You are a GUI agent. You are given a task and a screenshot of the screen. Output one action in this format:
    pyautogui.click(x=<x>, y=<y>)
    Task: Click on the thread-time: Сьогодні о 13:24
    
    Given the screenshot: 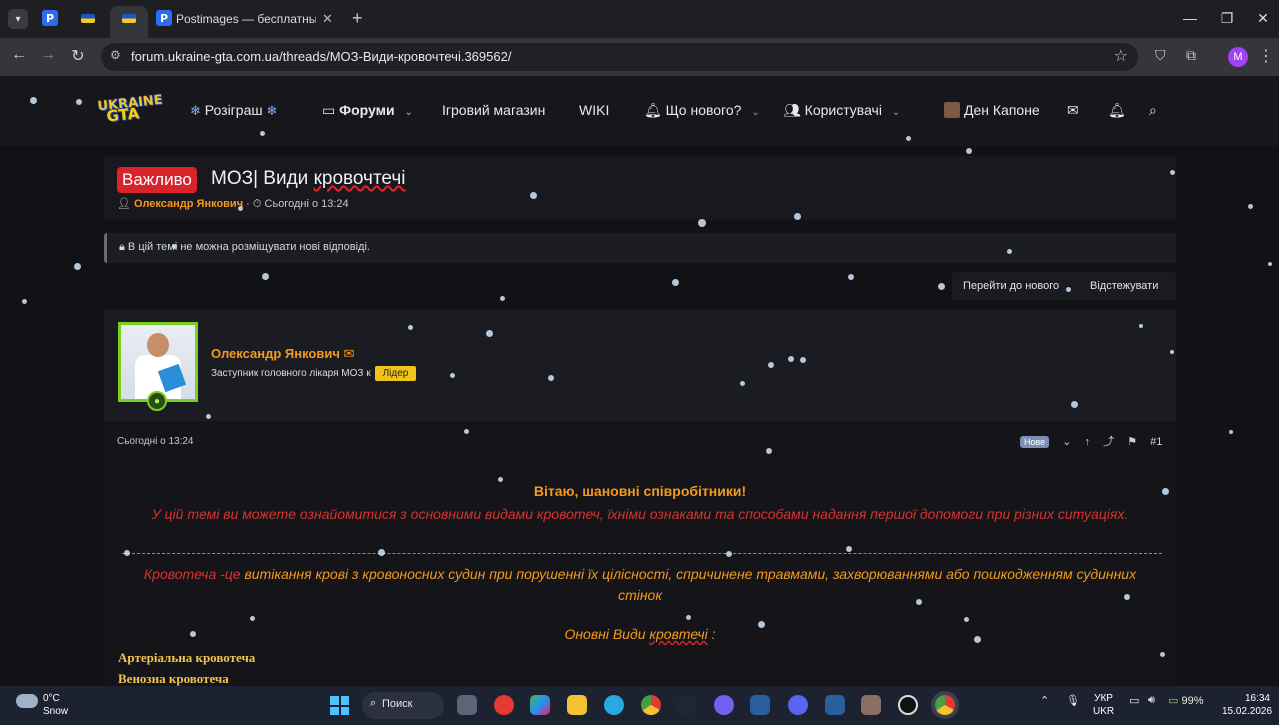 What is the action you would take?
    pyautogui.click(x=307, y=204)
    